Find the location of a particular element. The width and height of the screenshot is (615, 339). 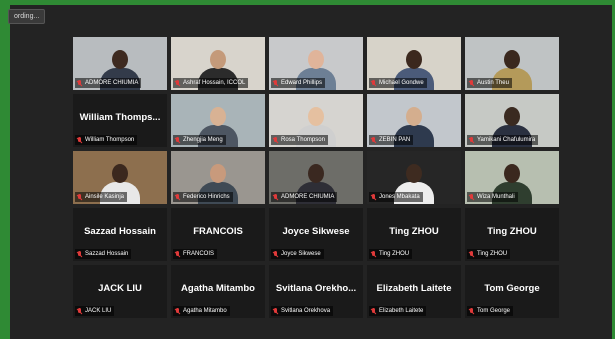

participant-name-label: Elizabeth Laitete is located at coordinates (398, 311).